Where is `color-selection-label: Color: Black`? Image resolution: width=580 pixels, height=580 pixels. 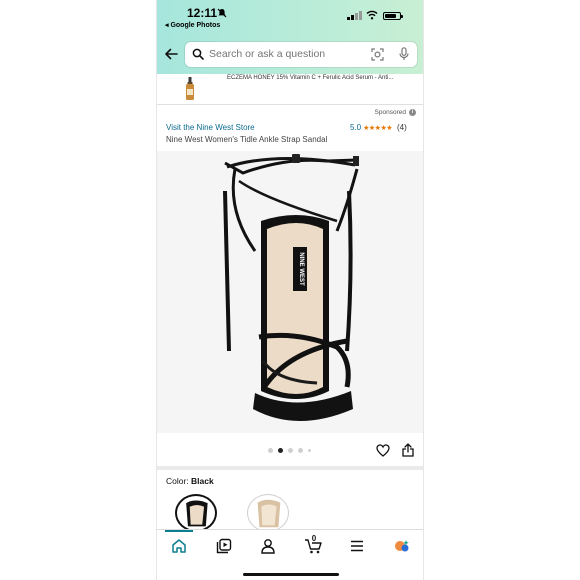 color-selection-label: Color: Black is located at coordinates (190, 481).